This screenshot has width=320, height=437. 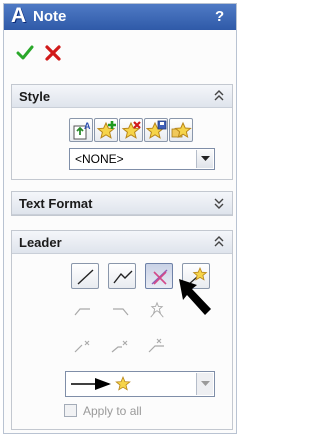 What do you see at coordinates (101, 383) in the screenshot?
I see `arrow-style-preview-icon` at bounding box center [101, 383].